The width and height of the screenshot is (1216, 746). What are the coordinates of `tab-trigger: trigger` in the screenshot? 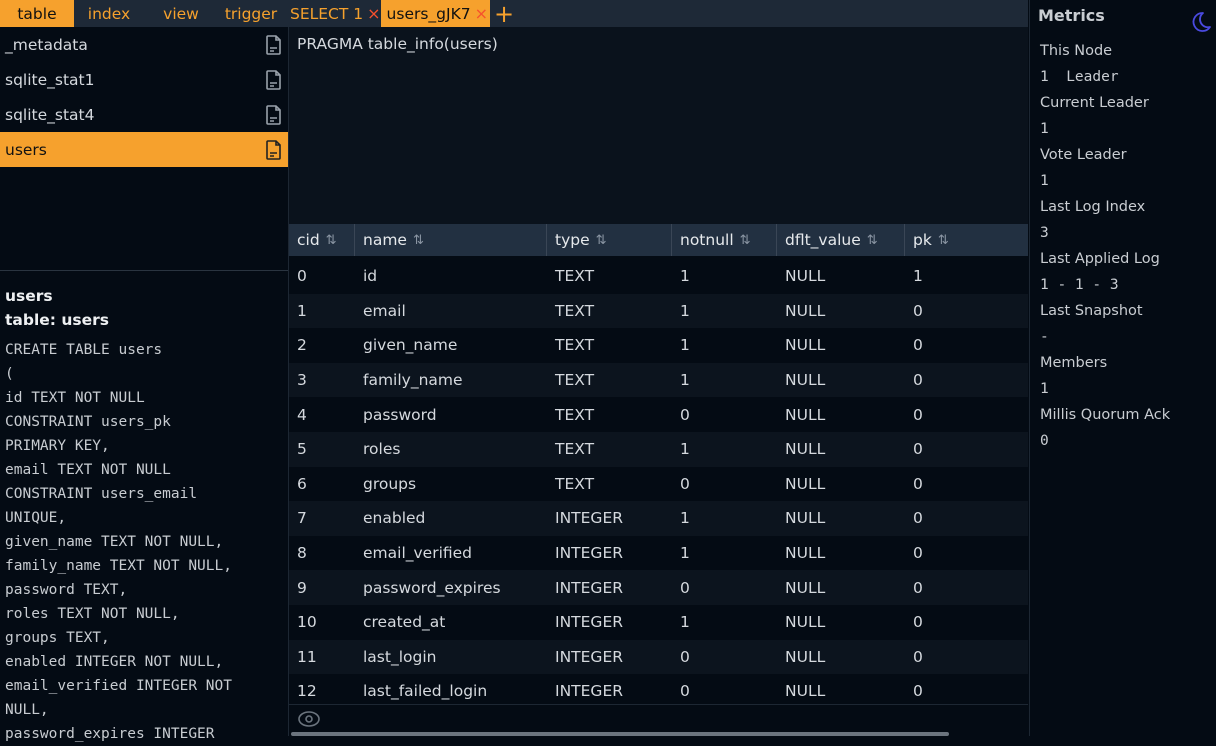 It's located at (251, 13).